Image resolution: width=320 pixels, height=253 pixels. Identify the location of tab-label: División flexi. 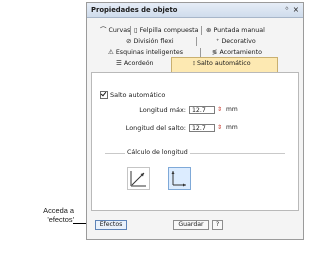
(153, 41).